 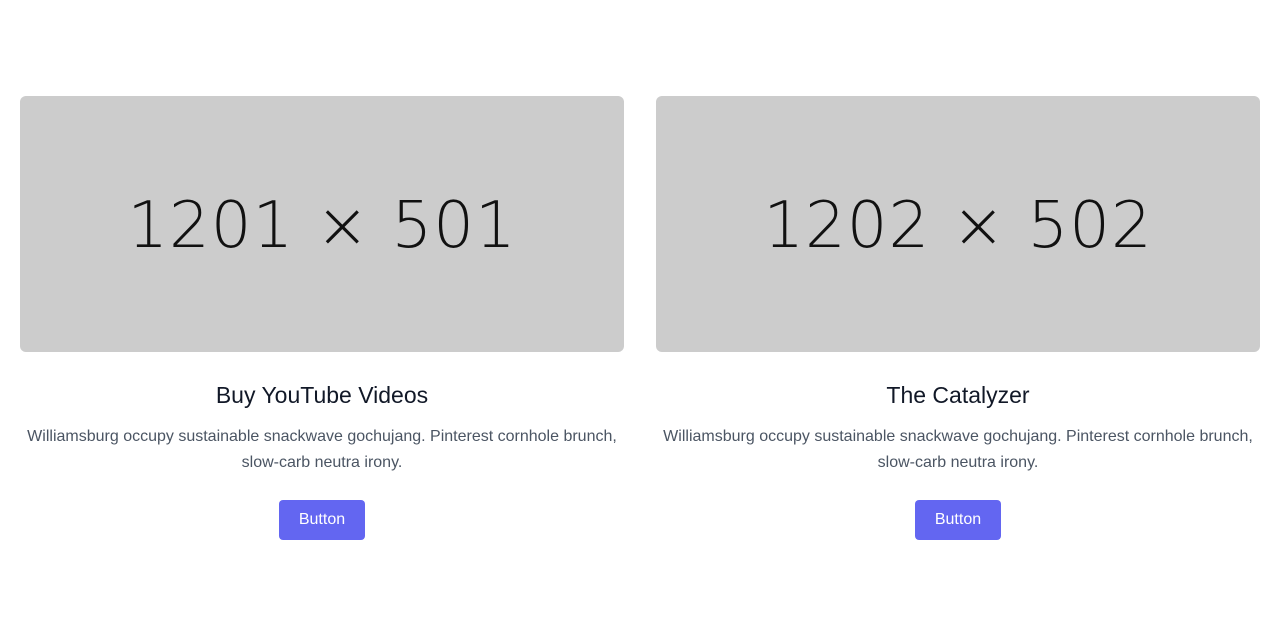 What do you see at coordinates (958, 395) in the screenshot?
I see `card-title: The Catalyzer` at bounding box center [958, 395].